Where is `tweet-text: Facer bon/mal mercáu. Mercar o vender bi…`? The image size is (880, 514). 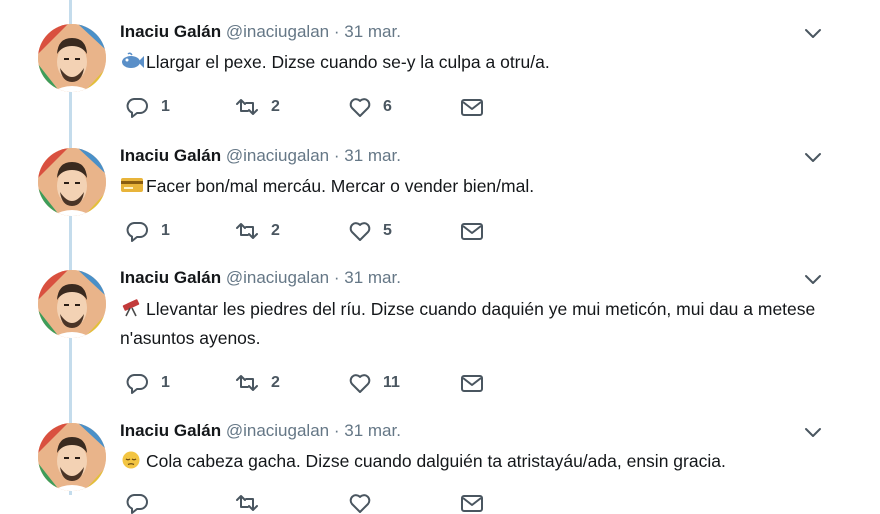 tweet-text: Facer bon/mal mercáu. Mercar o vender bi… is located at coordinates (470, 186).